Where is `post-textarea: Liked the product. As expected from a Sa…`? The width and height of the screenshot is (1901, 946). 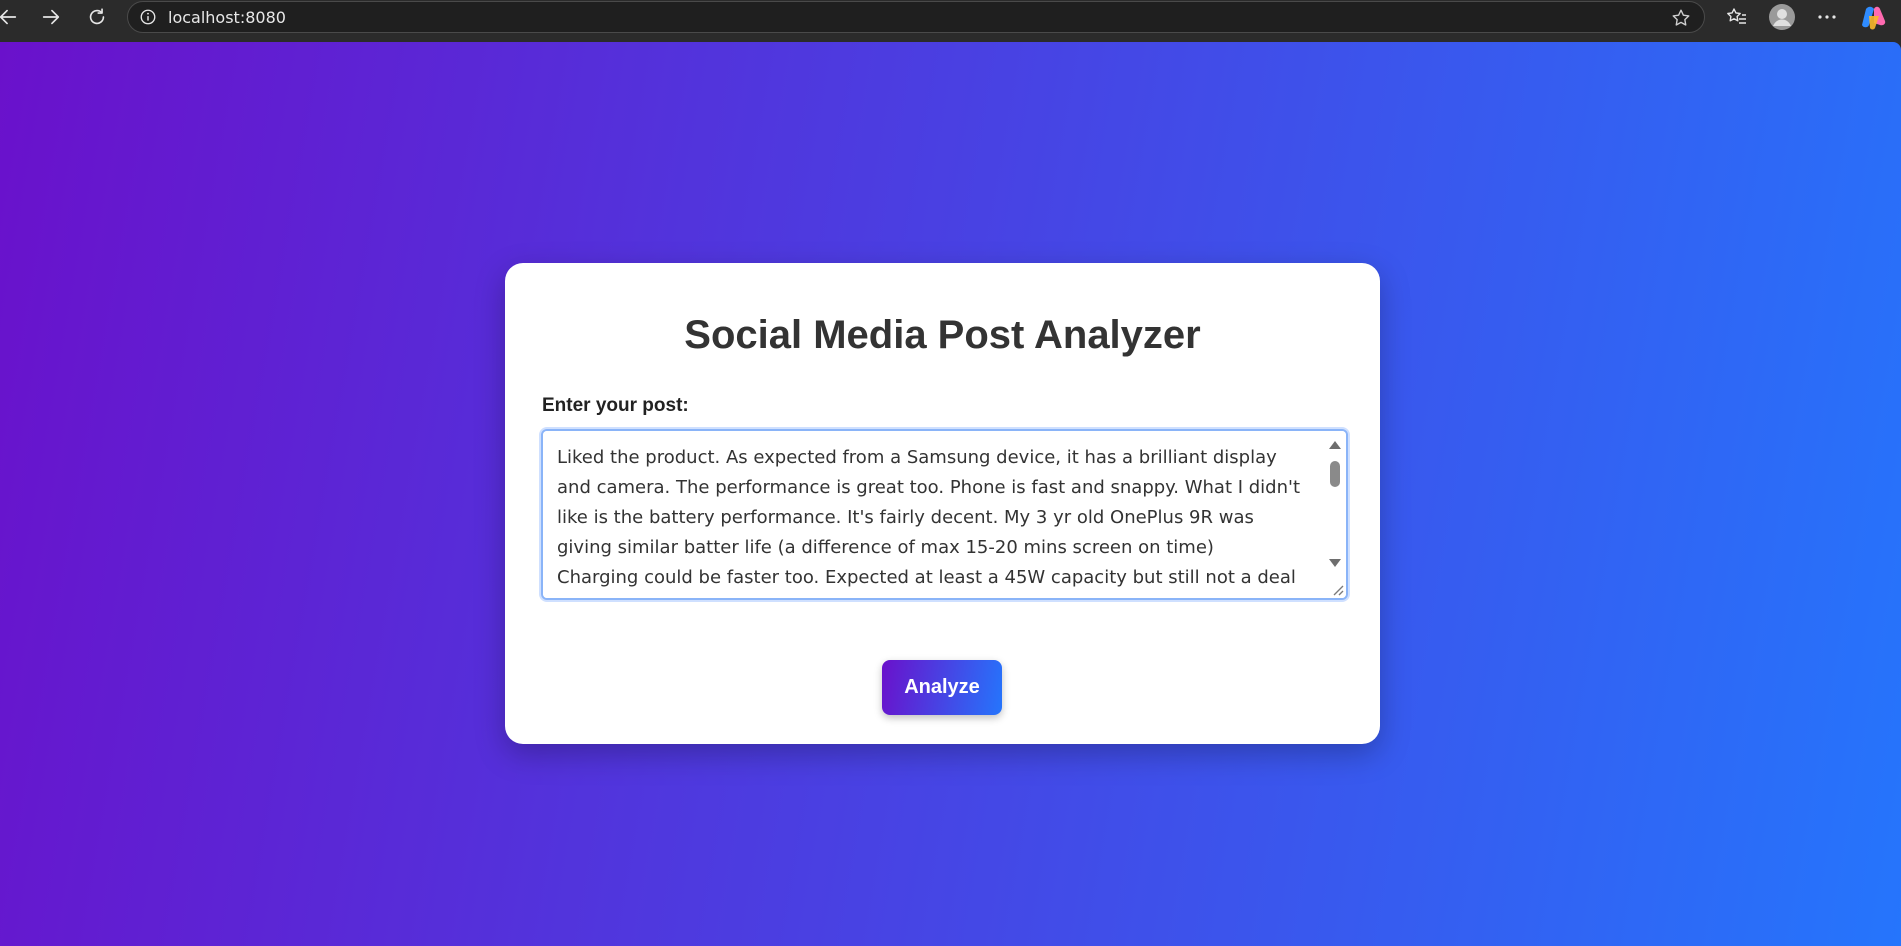
post-textarea: Liked the product. As expected from a Sa… is located at coordinates (933, 514).